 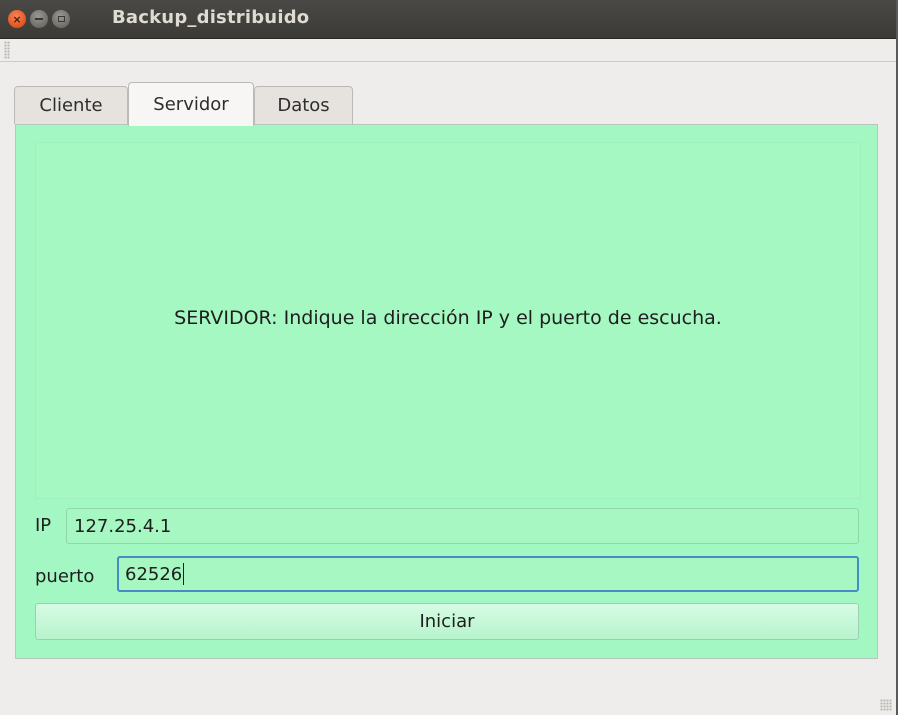 I want to click on maximize-icon, so click(x=61, y=19).